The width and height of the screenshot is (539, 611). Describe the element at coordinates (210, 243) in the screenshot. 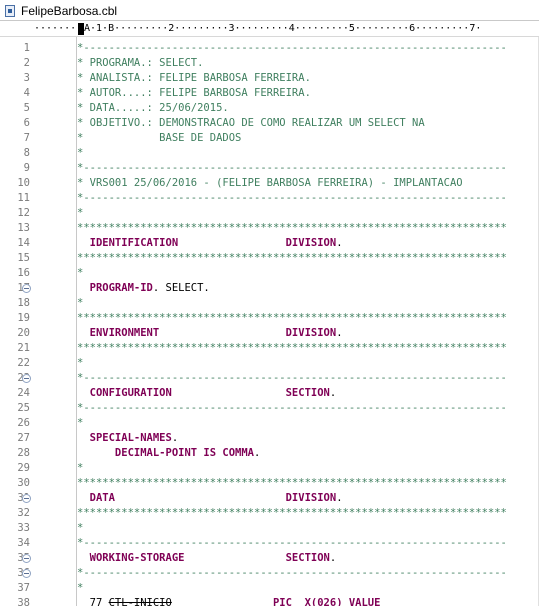

I see `code-line: IDENTIFICATION DIVISION.` at that location.